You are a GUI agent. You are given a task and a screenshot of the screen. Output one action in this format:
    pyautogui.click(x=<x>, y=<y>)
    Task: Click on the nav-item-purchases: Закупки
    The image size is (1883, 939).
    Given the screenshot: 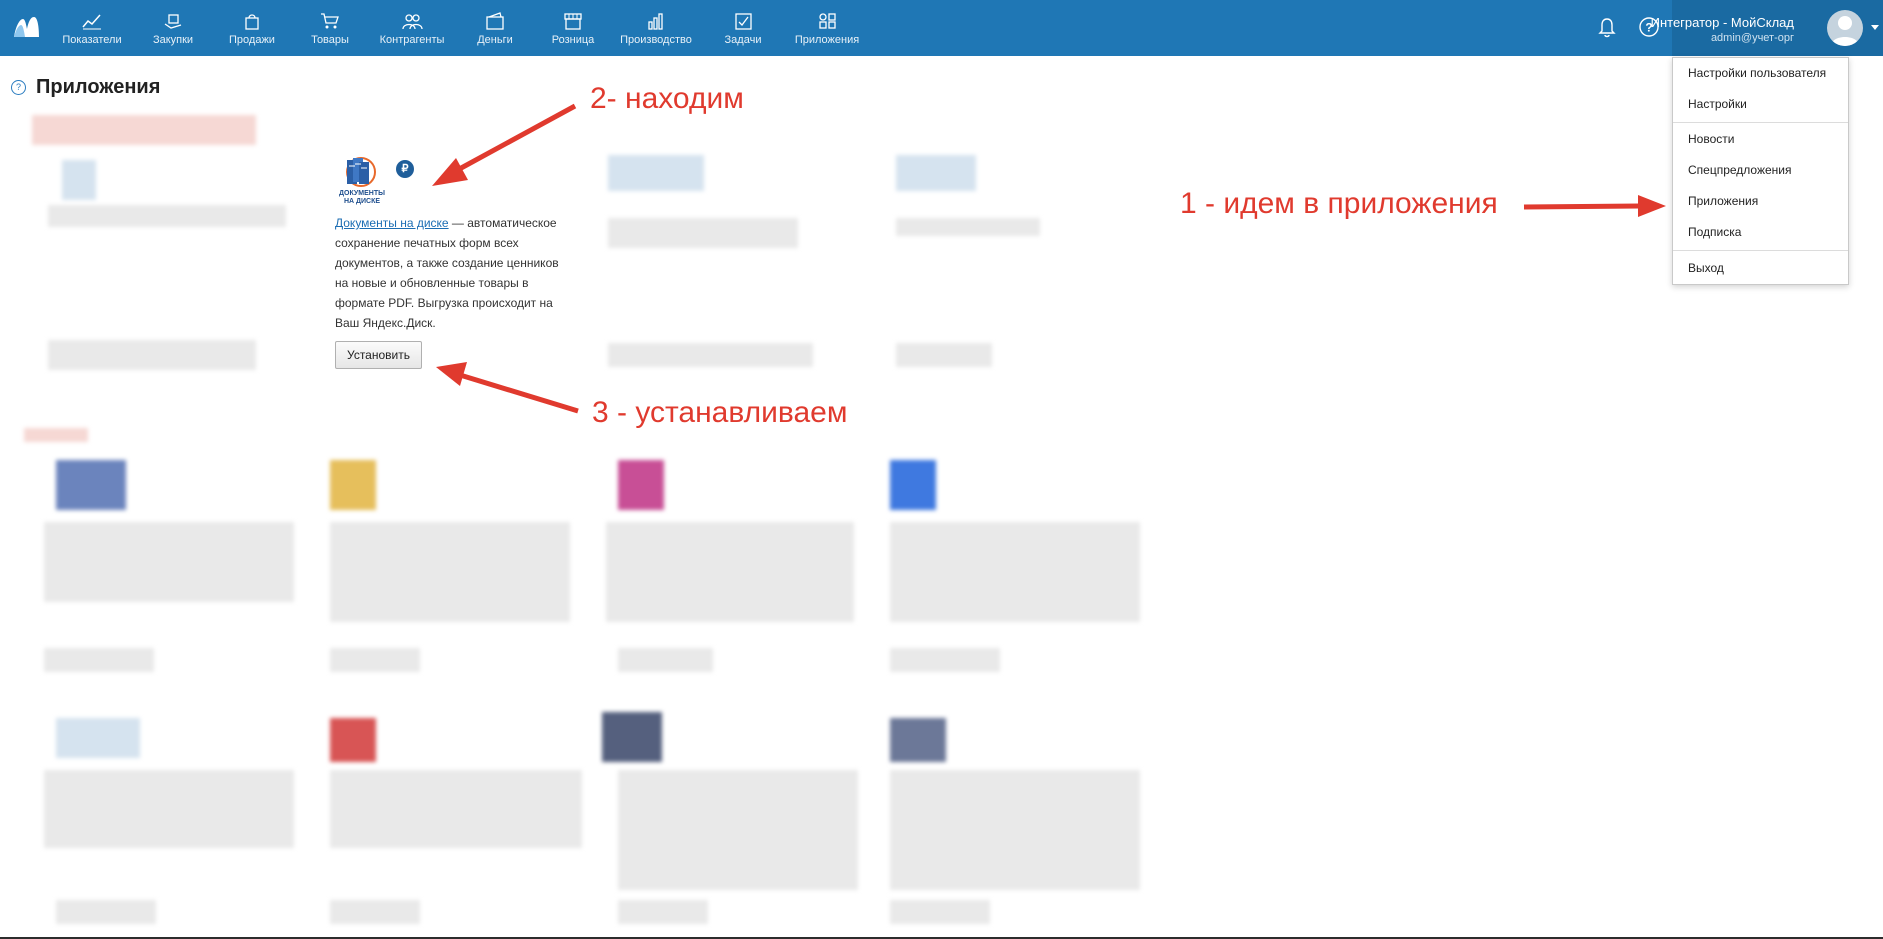 What is the action you would take?
    pyautogui.click(x=173, y=32)
    